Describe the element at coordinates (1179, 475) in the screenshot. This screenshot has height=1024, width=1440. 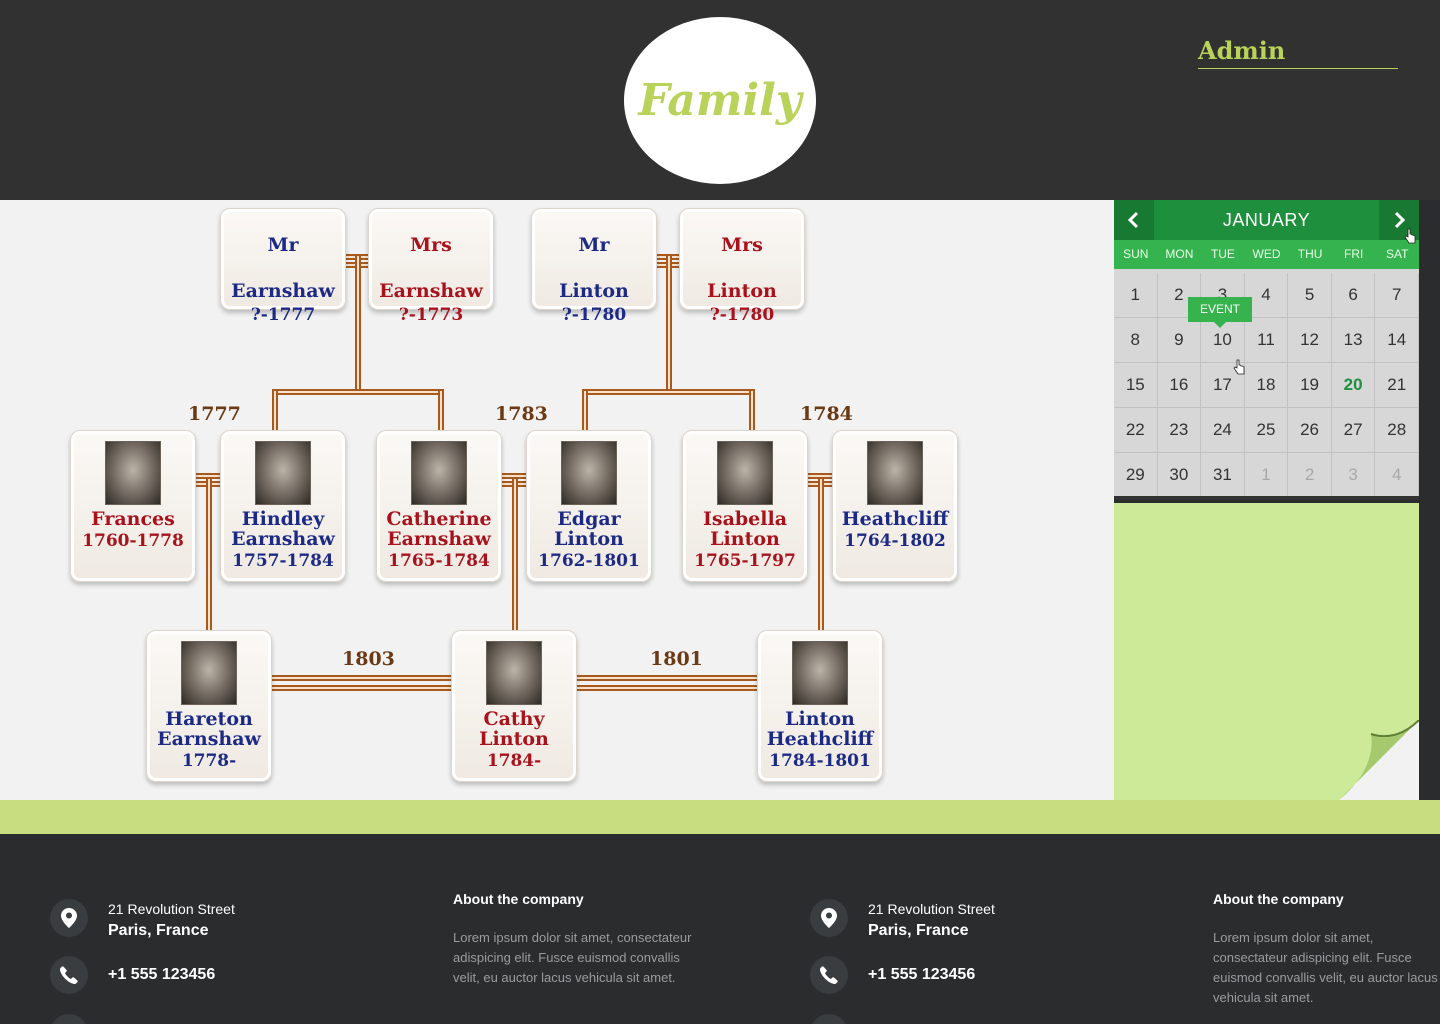
I see `calendar-day-cell: 30` at that location.